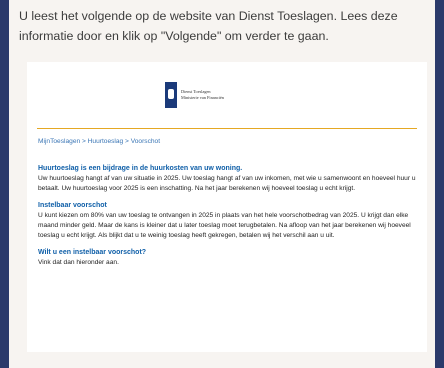 This screenshot has height=368, width=444. I want to click on section-text: Vink dat dan hieronder aan., so click(78, 262).